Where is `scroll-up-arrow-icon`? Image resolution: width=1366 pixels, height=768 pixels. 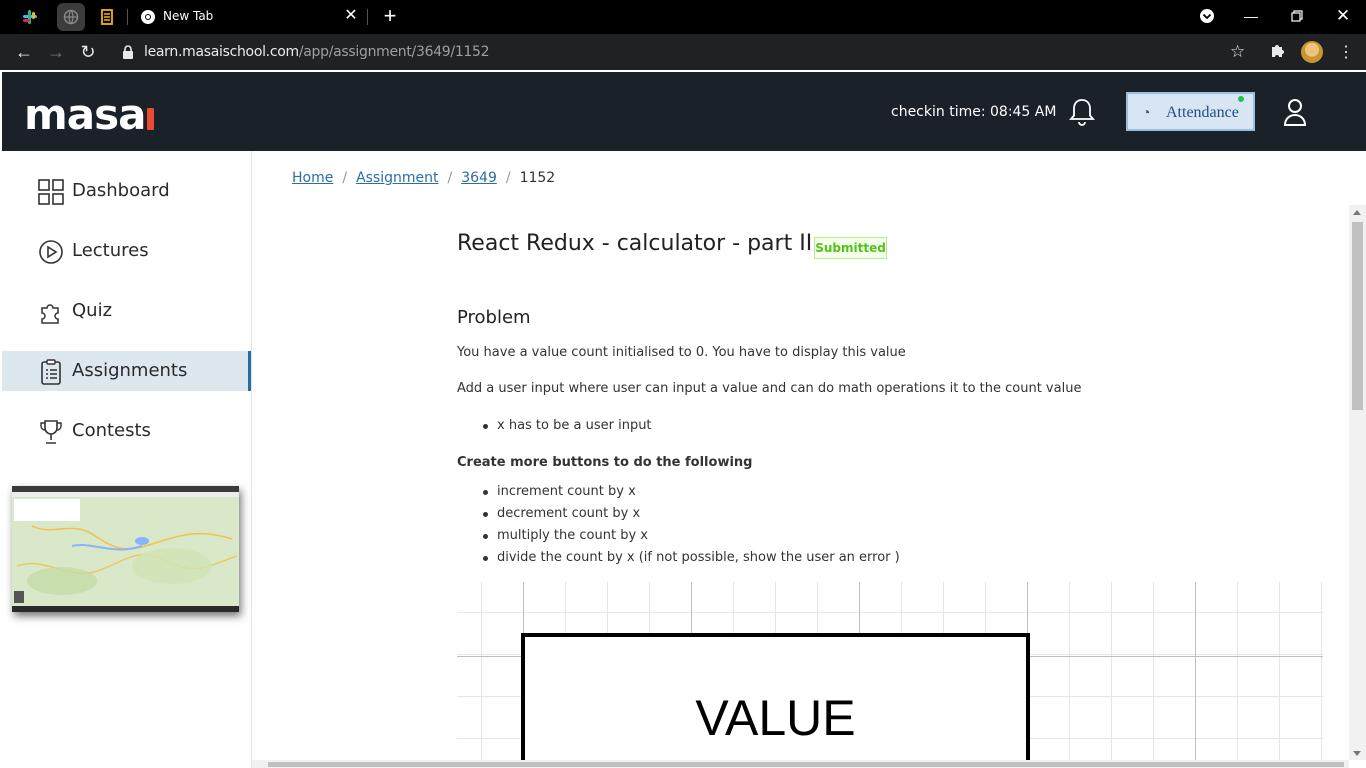
scroll-up-arrow-icon is located at coordinates (1357, 212).